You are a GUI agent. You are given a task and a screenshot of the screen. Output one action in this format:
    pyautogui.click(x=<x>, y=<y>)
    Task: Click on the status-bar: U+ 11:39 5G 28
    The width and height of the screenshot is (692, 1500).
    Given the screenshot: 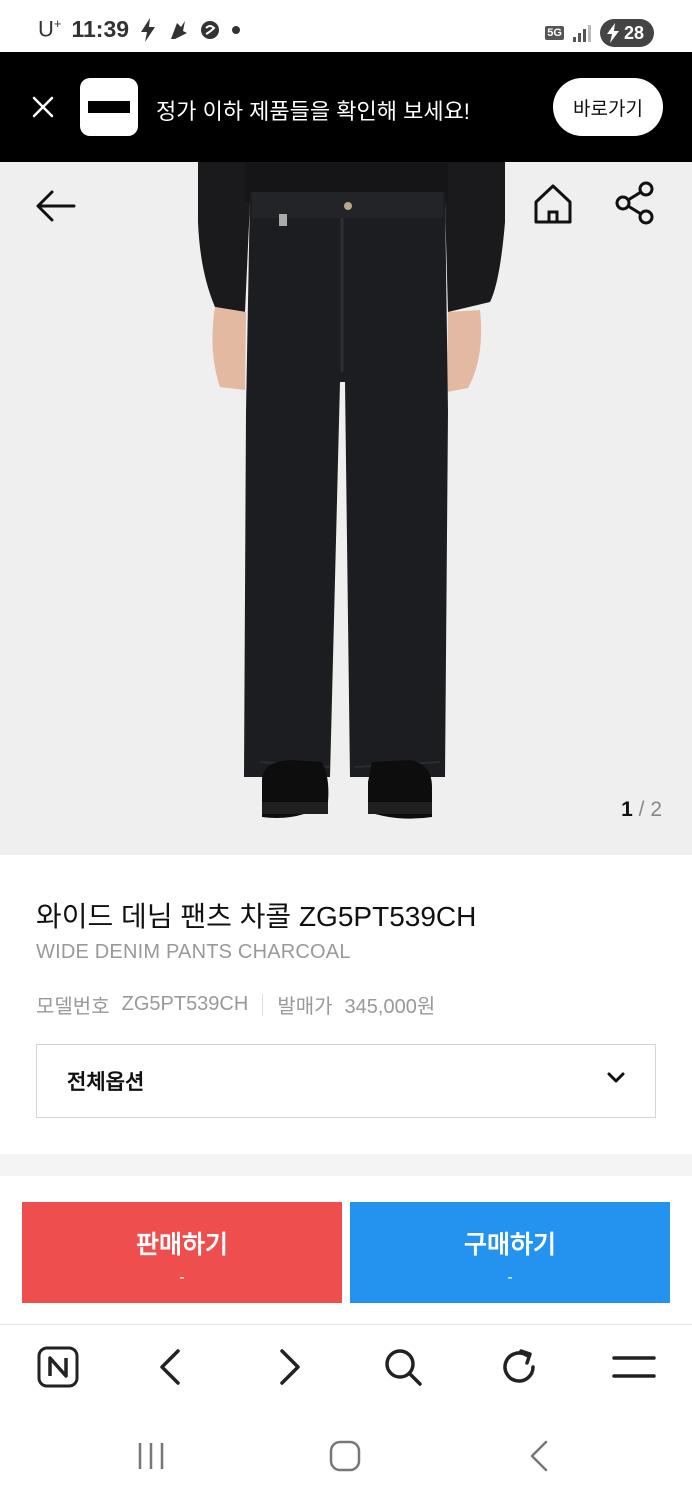 What is the action you would take?
    pyautogui.click(x=346, y=26)
    